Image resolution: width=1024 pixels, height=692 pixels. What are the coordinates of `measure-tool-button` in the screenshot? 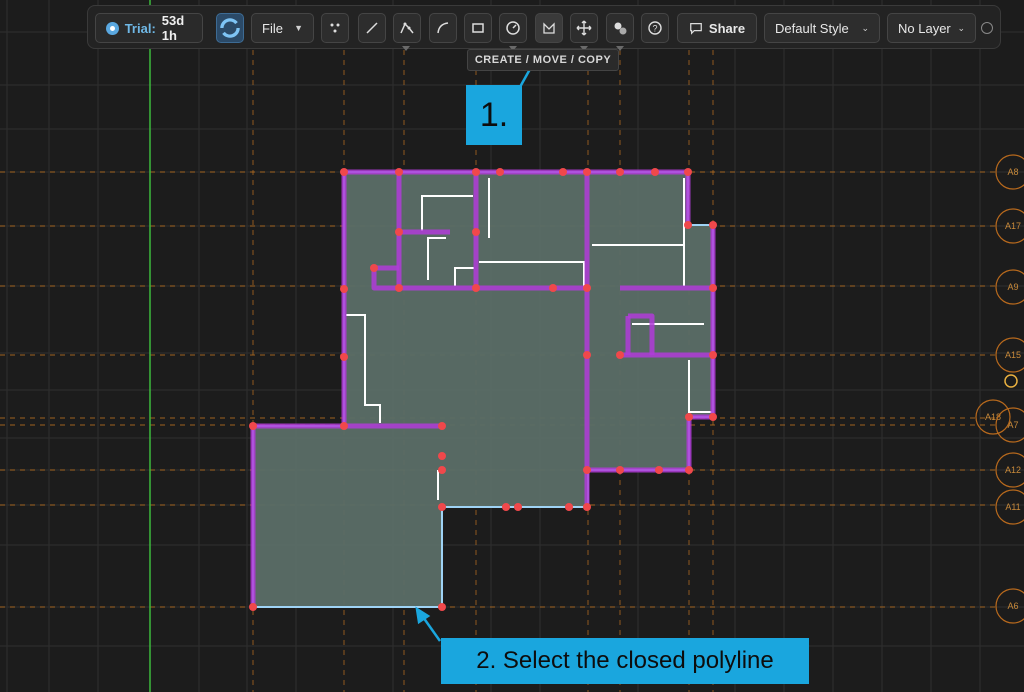 It's located at (513, 28).